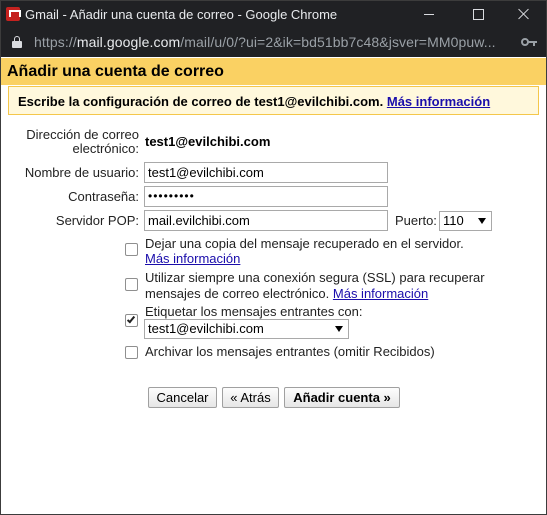 This screenshot has width=547, height=515. Describe the element at coordinates (453, 220) in the screenshot. I see `port-value: 110` at that location.